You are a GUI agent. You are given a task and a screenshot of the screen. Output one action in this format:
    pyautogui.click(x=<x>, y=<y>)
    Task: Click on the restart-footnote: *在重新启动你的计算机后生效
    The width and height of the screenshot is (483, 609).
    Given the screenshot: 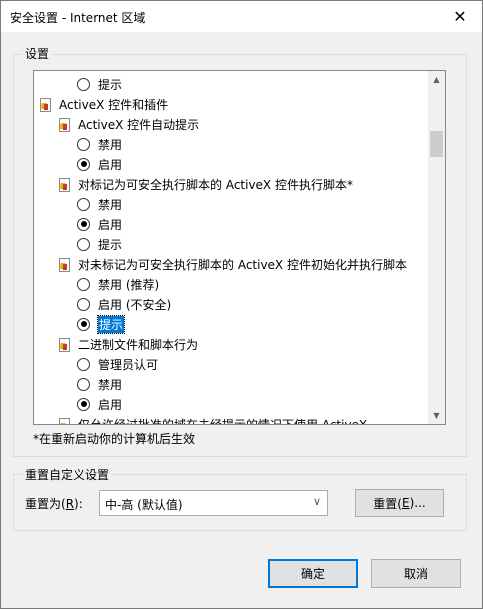 What is the action you would take?
    pyautogui.click(x=114, y=439)
    